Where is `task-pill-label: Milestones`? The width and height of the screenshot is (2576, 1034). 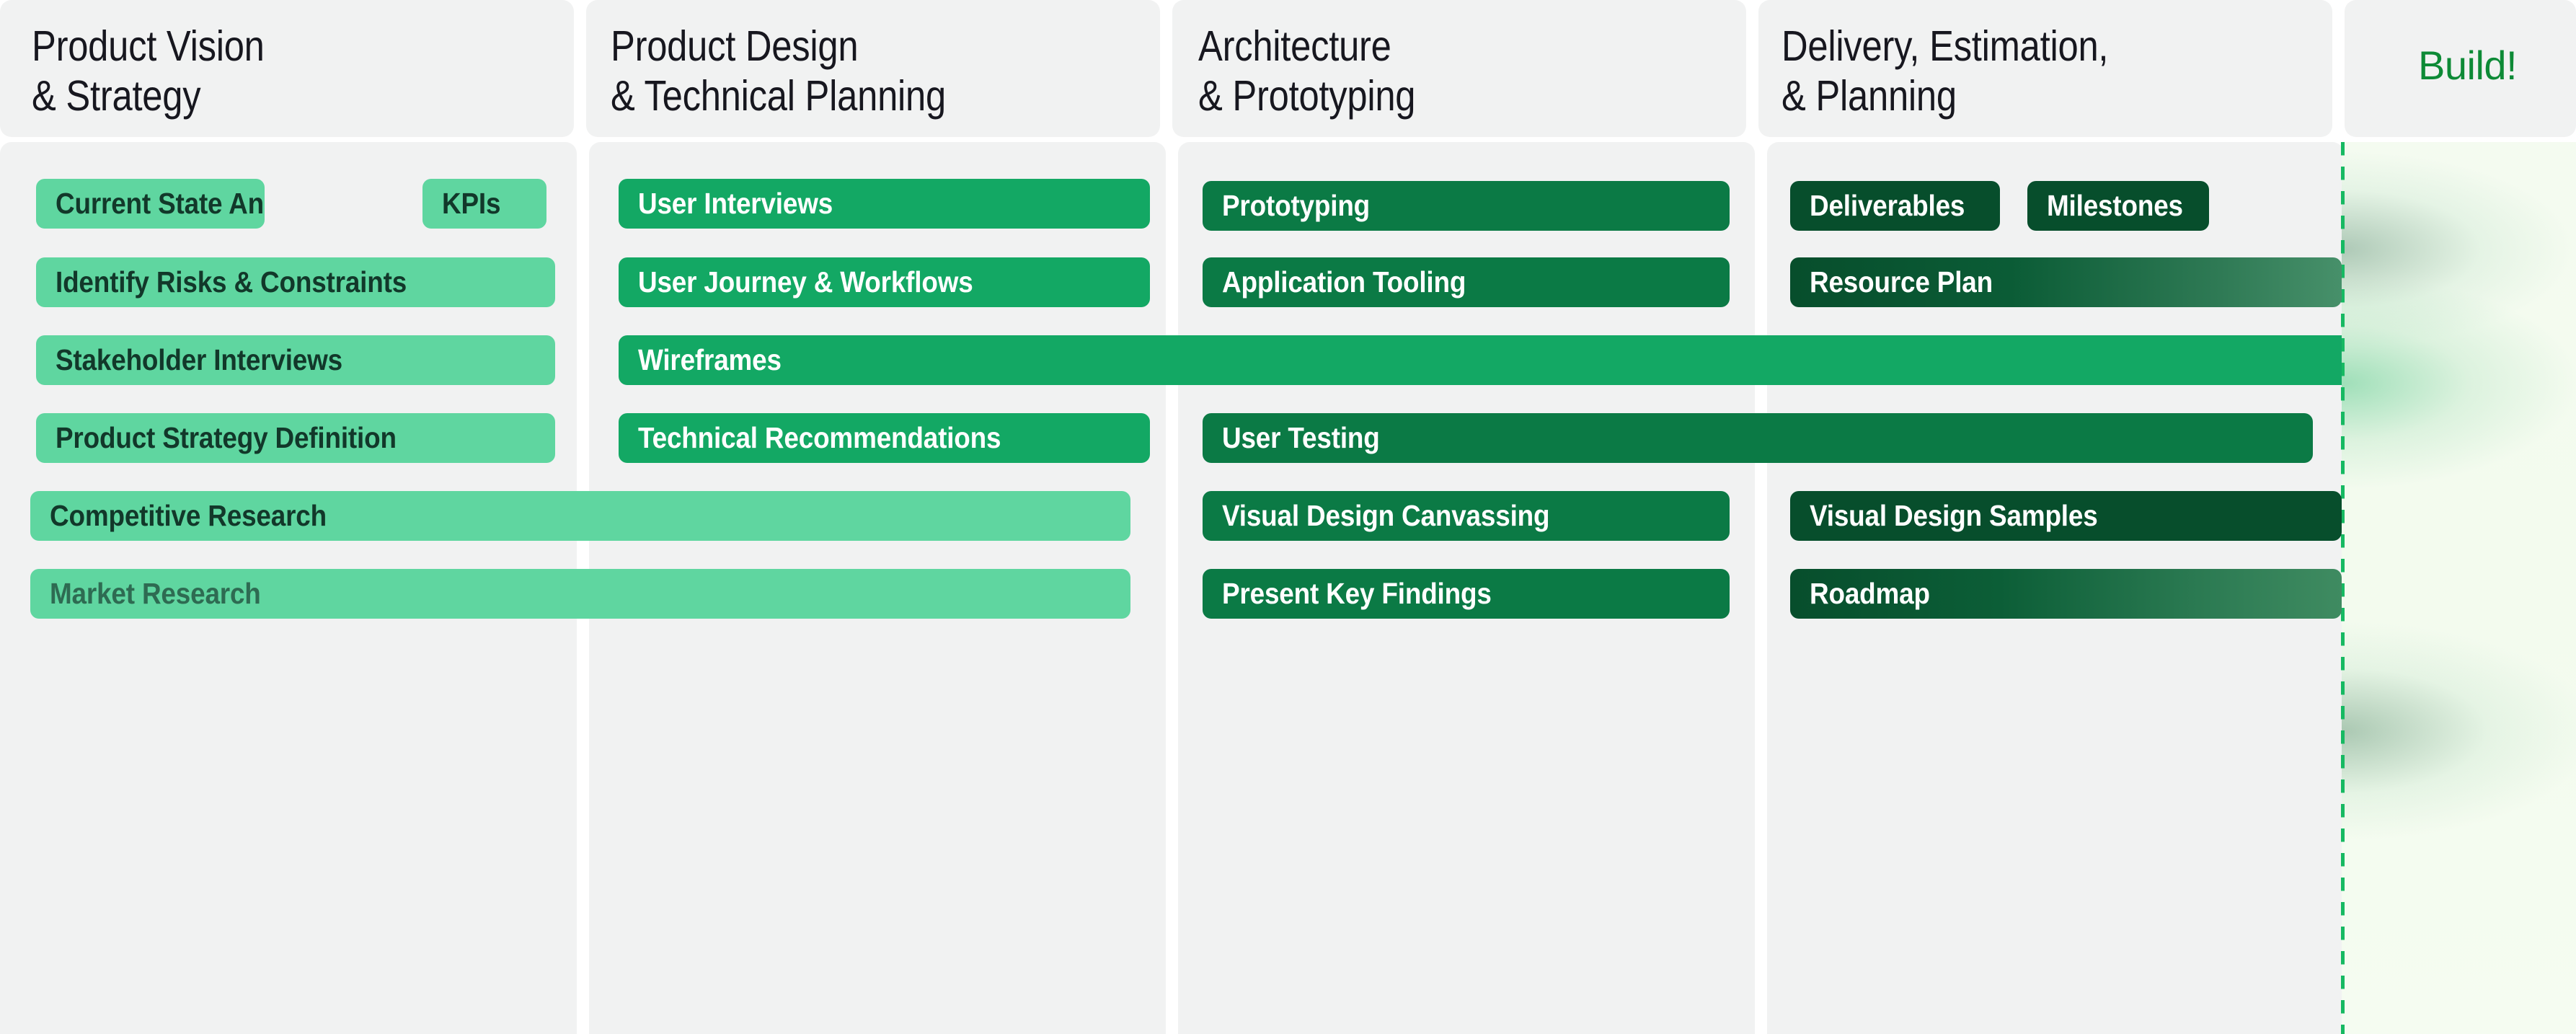
task-pill-label: Milestones is located at coordinates (2115, 206).